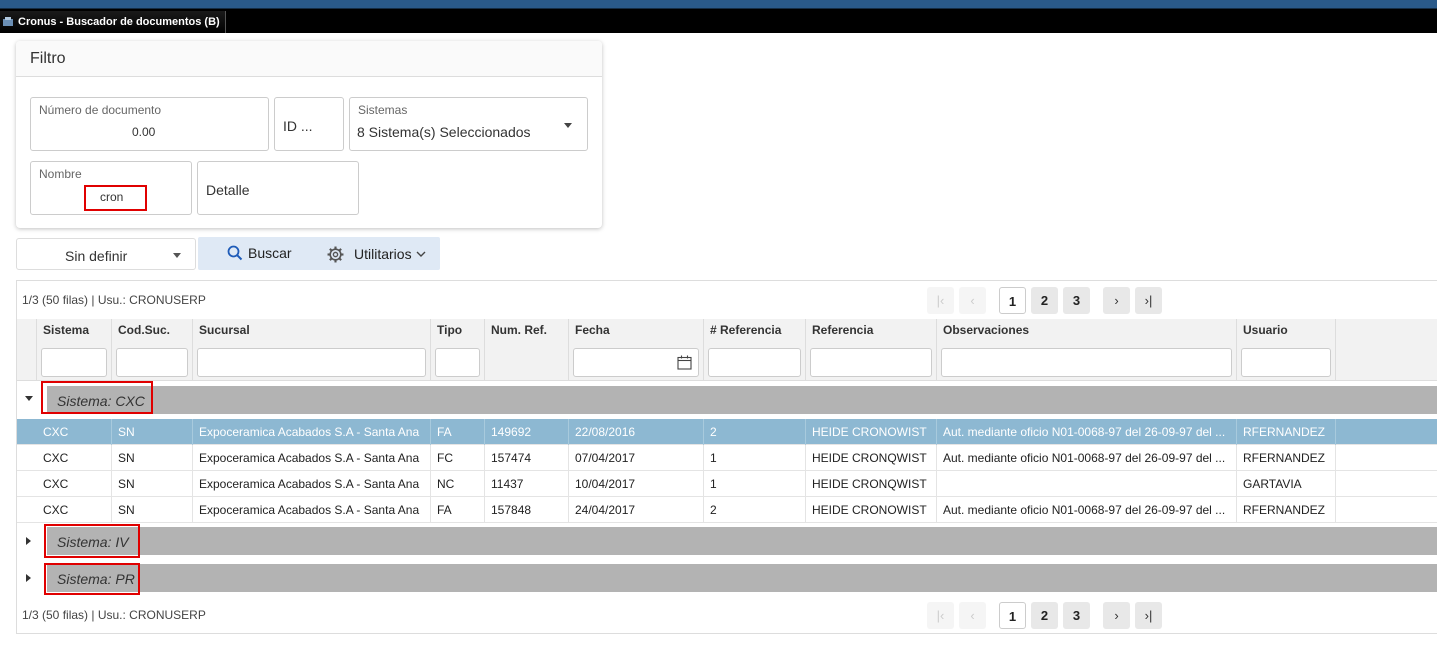  What do you see at coordinates (60, 174) in the screenshot?
I see `name-label: Nombre` at bounding box center [60, 174].